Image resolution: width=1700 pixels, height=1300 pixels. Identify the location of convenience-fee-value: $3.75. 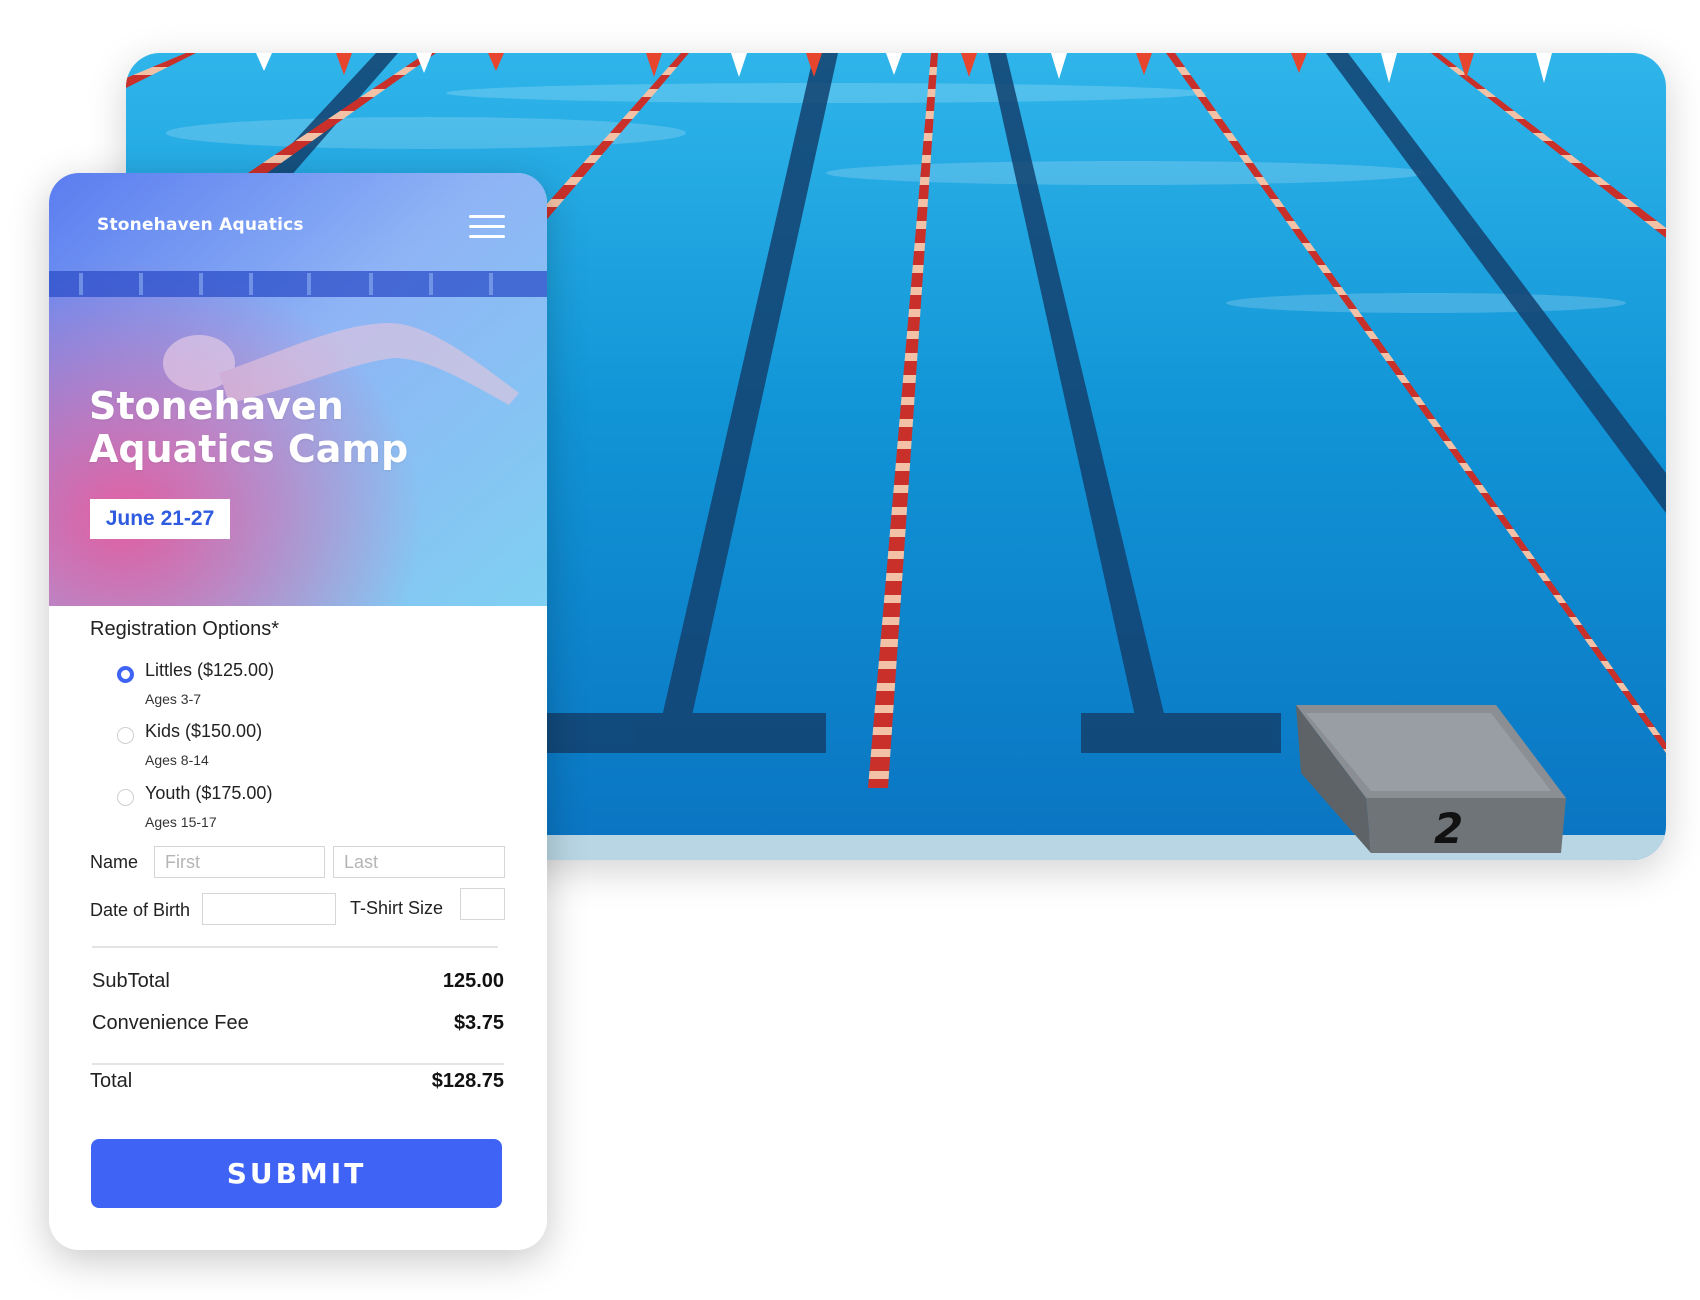
(478, 1023).